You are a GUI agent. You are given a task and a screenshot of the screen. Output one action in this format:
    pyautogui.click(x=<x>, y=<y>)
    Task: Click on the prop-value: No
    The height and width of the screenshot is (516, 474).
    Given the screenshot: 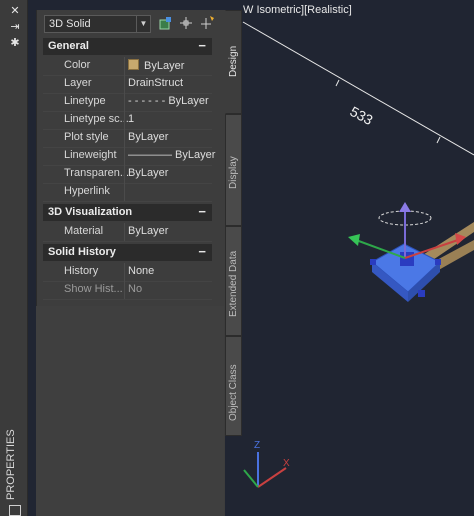 What is the action you would take?
    pyautogui.click(x=135, y=289)
    